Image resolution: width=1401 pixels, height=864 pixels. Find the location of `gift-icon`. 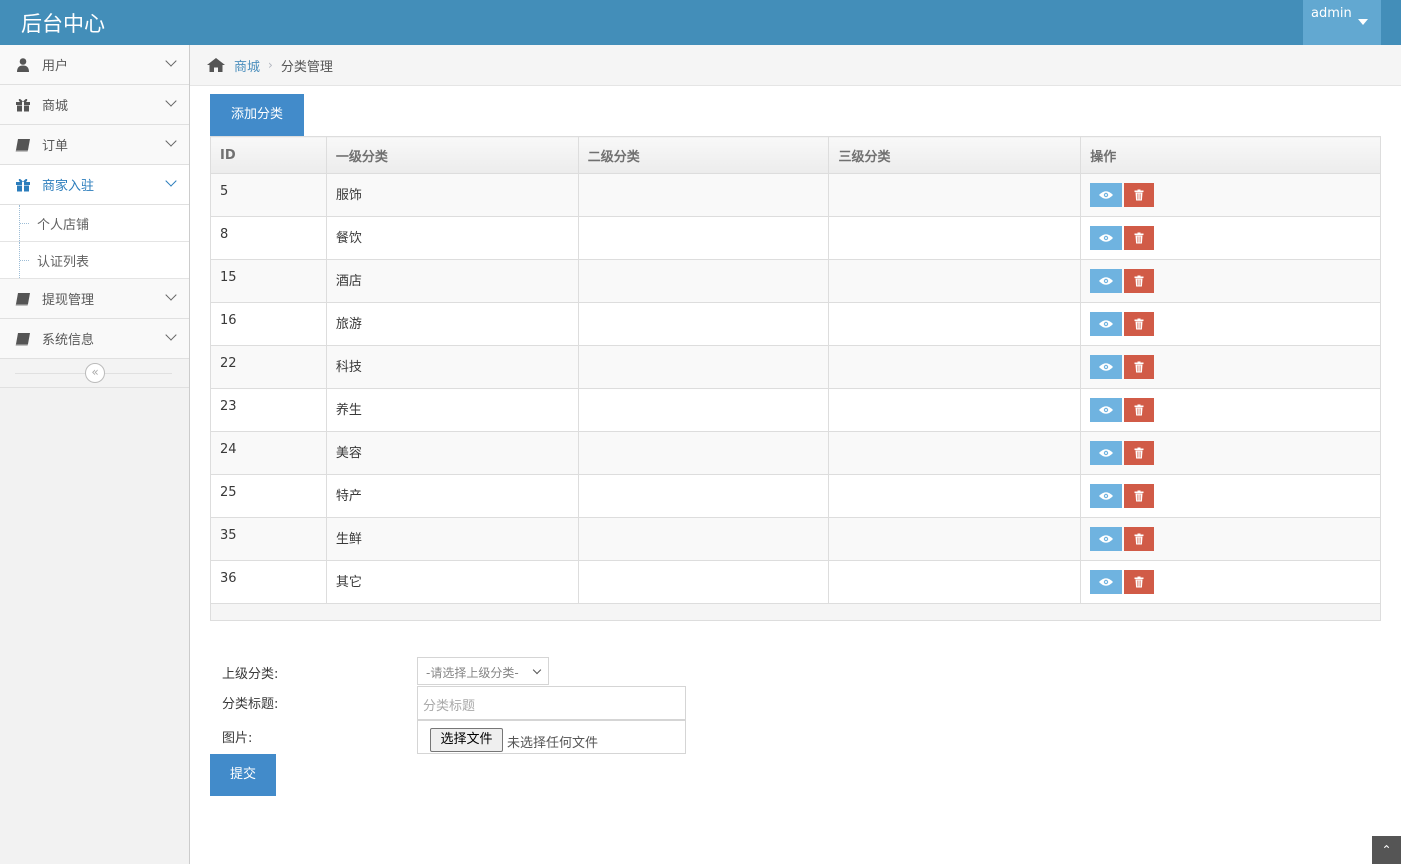

gift-icon is located at coordinates (23, 185).